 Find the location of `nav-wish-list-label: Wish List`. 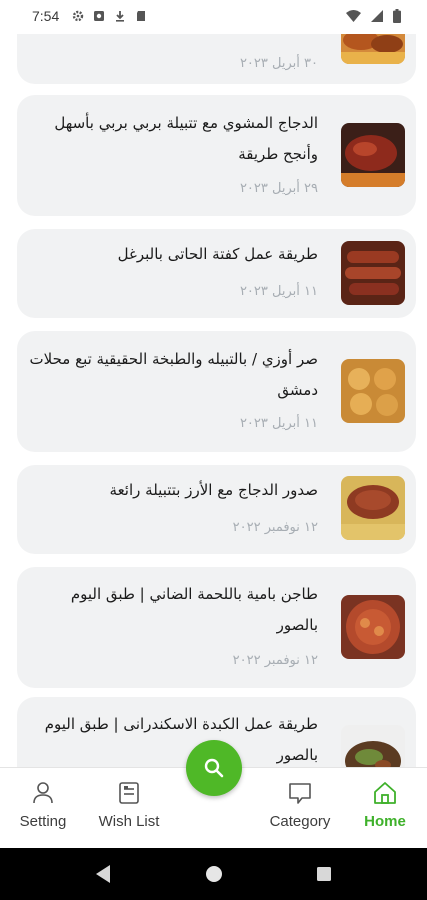

nav-wish-list-label: Wish List is located at coordinates (129, 821).